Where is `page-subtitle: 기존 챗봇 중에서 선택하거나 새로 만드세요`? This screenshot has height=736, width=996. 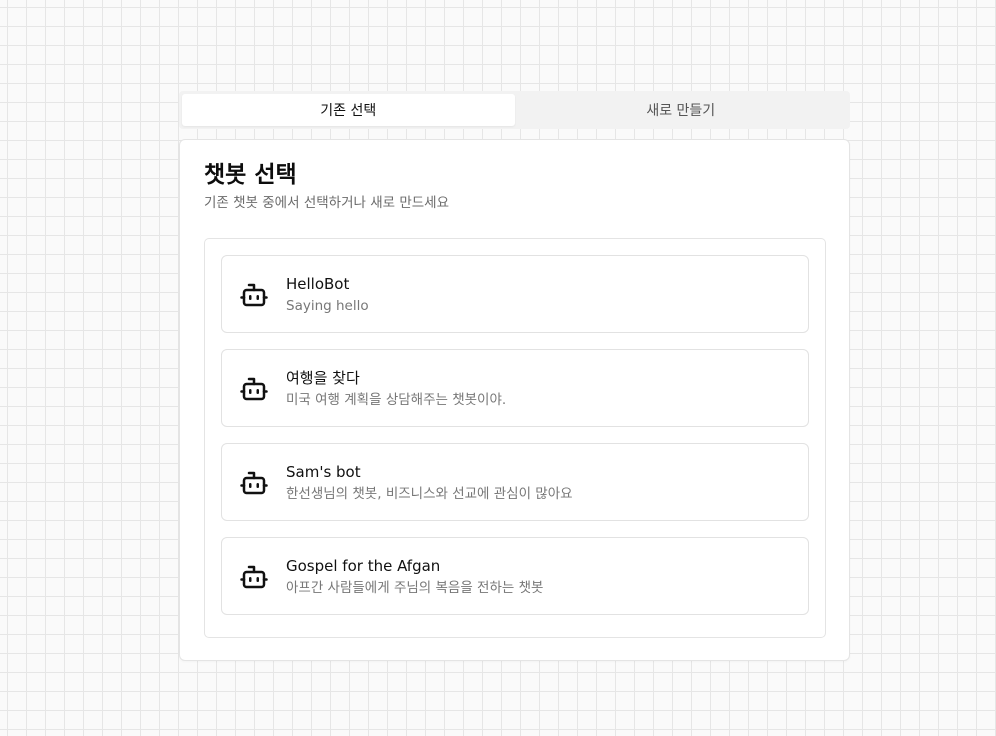 page-subtitle: 기존 챗봇 중에서 선택하거나 새로 만드세요 is located at coordinates (327, 203).